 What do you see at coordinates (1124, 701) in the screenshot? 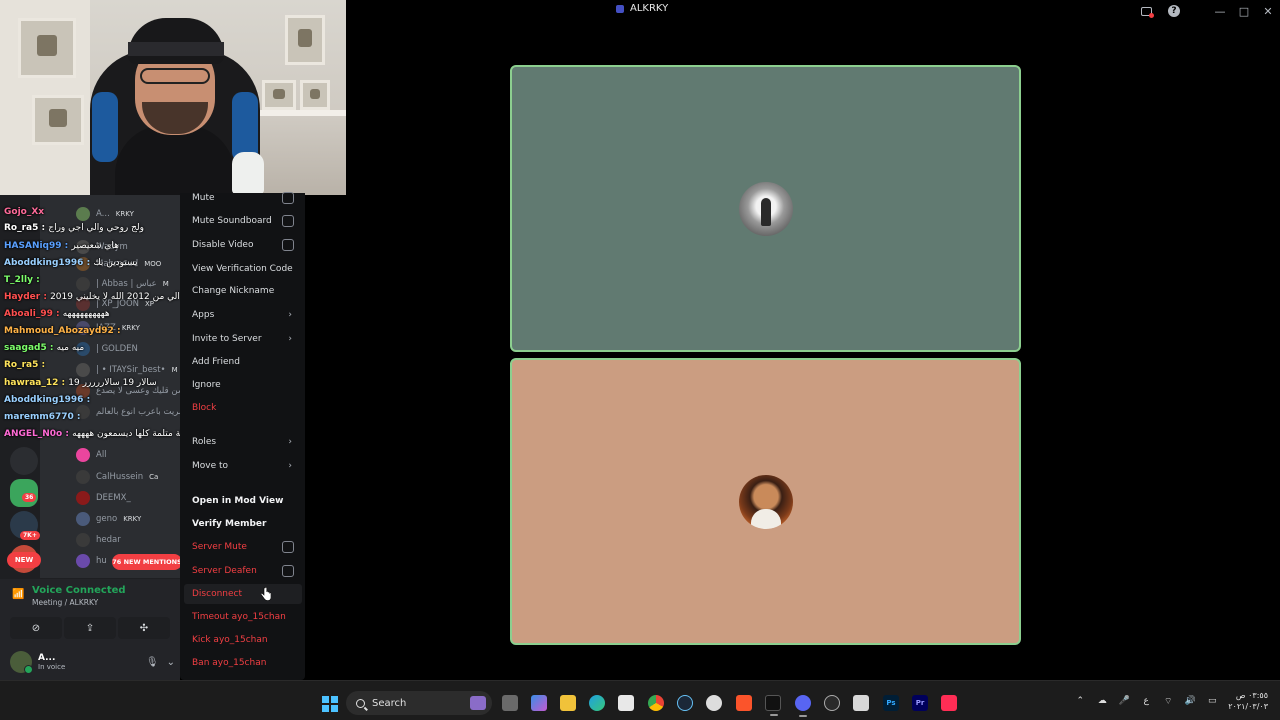
I see `microphone-icon: 🎤` at bounding box center [1124, 701].